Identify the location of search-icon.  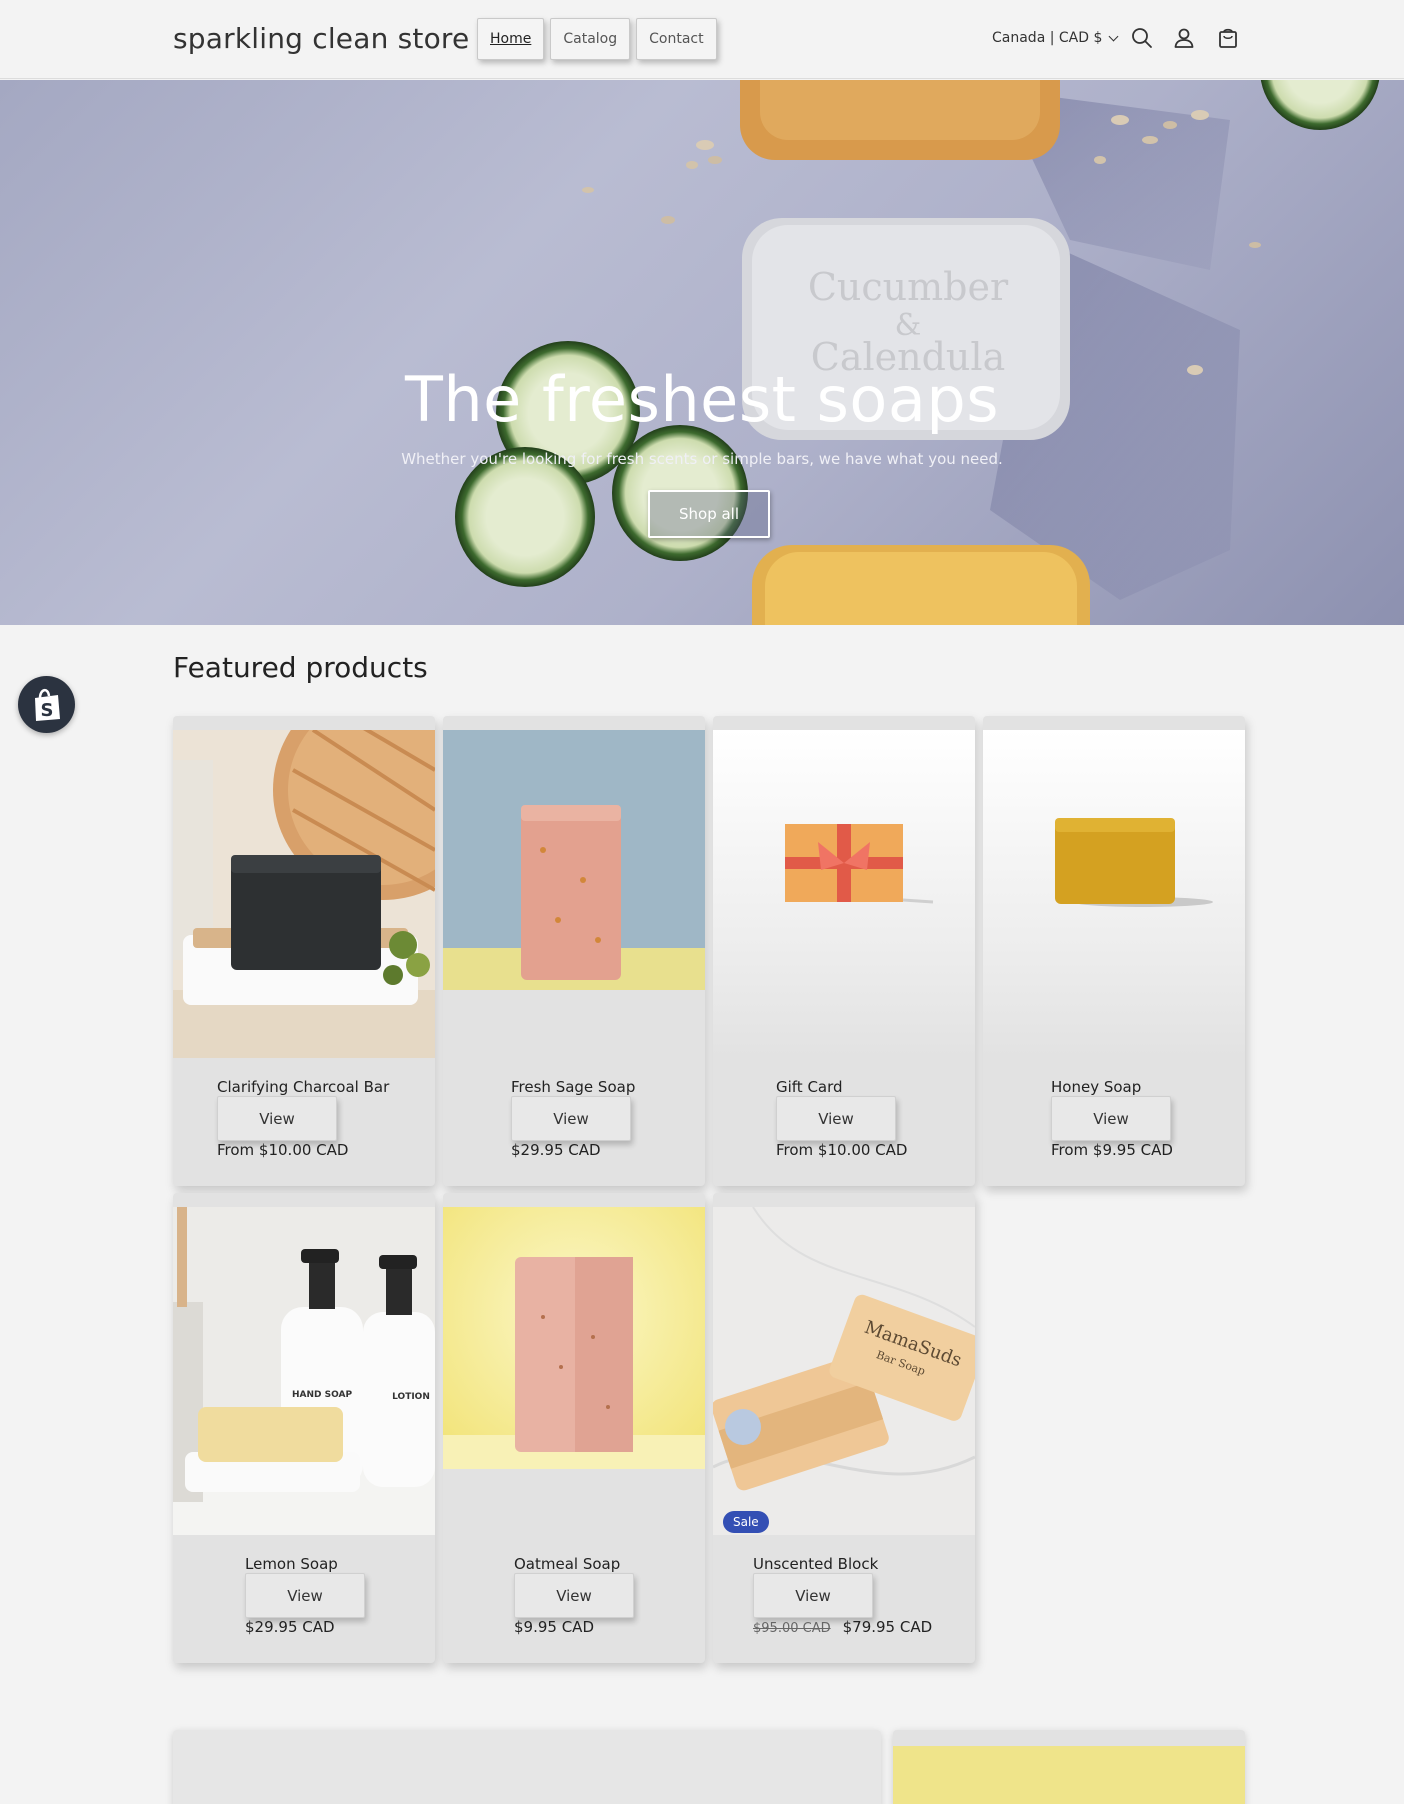
(1142, 38).